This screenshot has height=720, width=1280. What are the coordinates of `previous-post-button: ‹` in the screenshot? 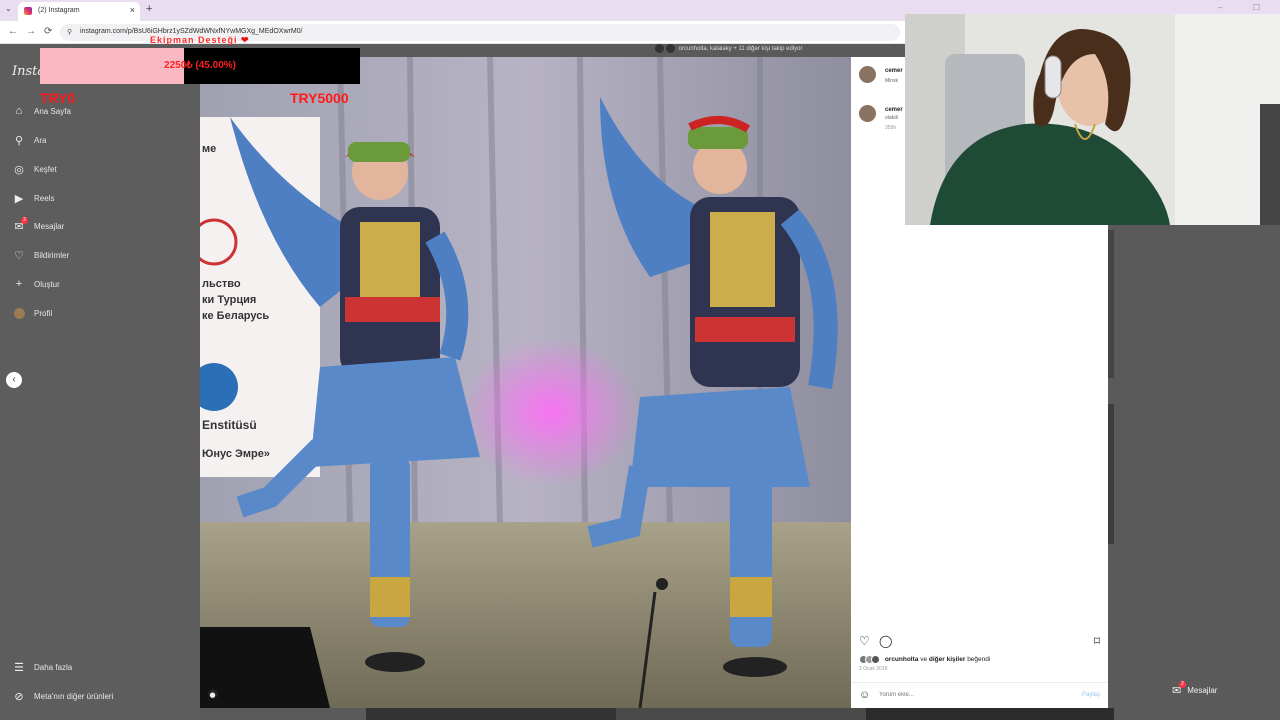 It's located at (14, 380).